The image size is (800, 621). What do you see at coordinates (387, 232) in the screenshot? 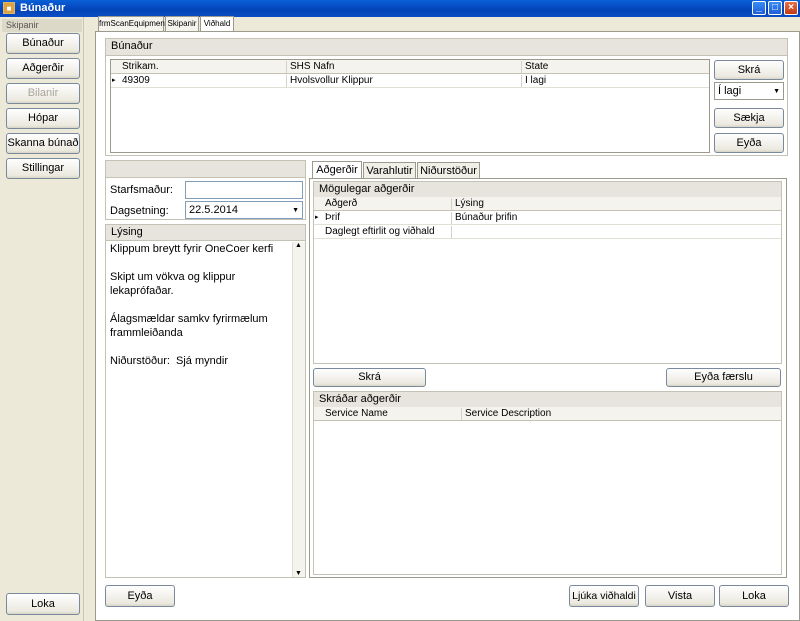
I see `cell-adgerd: Daglegt eftirlit og viðhald` at bounding box center [387, 232].